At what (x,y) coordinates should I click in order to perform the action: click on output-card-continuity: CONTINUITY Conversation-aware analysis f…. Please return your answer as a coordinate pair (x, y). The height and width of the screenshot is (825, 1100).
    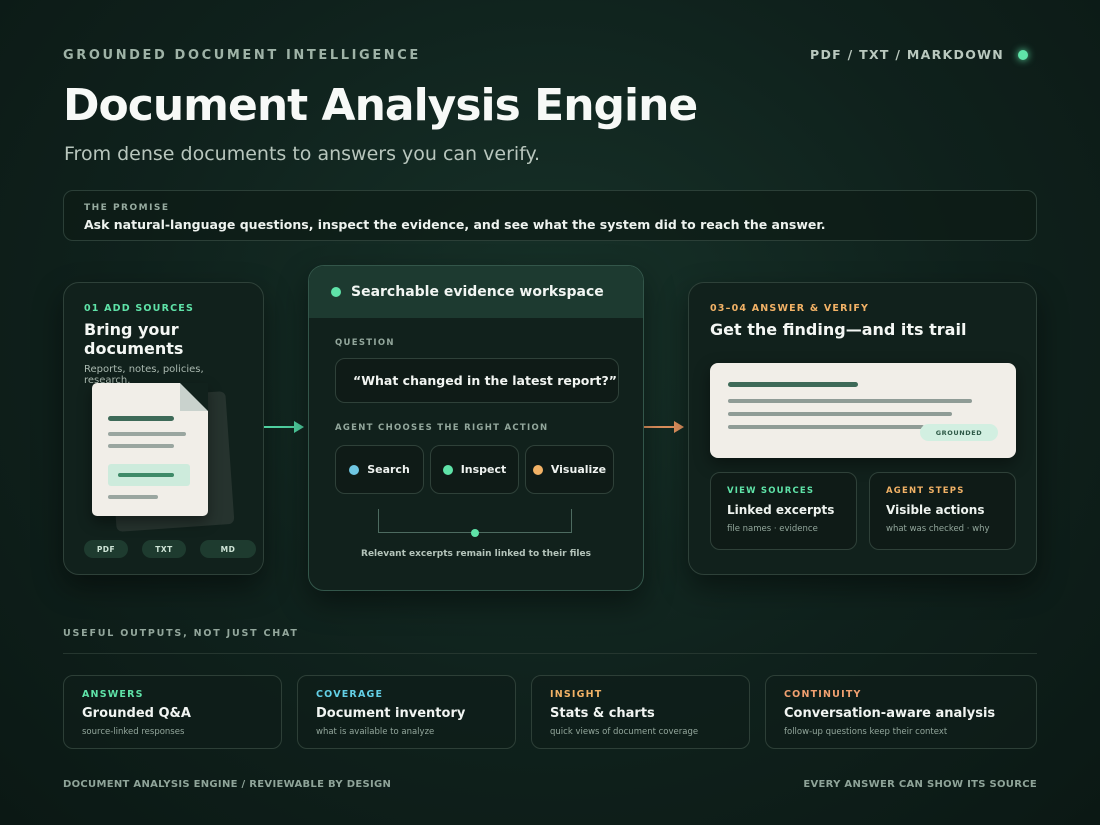
    Looking at the image, I should click on (901, 712).